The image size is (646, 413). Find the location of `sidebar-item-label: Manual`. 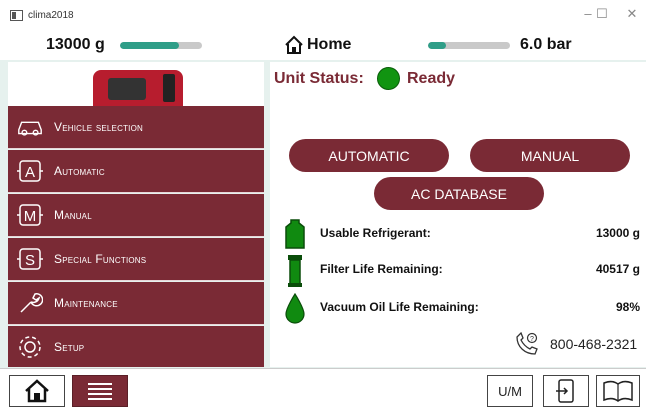

sidebar-item-label: Manual is located at coordinates (73, 215).